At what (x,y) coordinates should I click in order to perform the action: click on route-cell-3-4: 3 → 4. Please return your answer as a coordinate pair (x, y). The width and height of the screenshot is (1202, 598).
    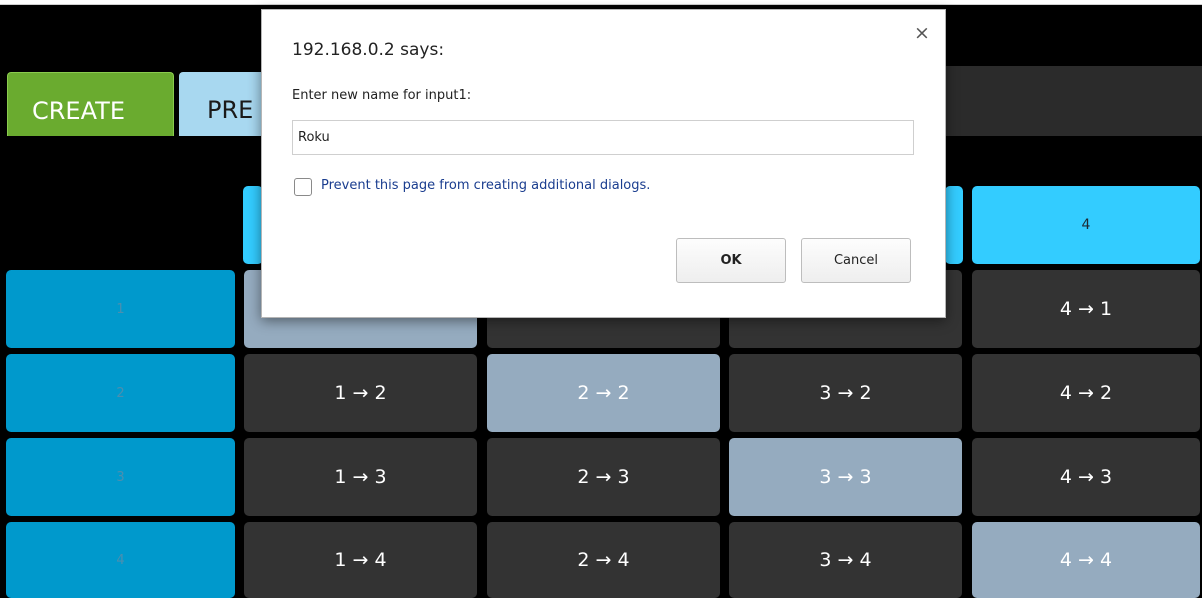
    Looking at the image, I should click on (845, 560).